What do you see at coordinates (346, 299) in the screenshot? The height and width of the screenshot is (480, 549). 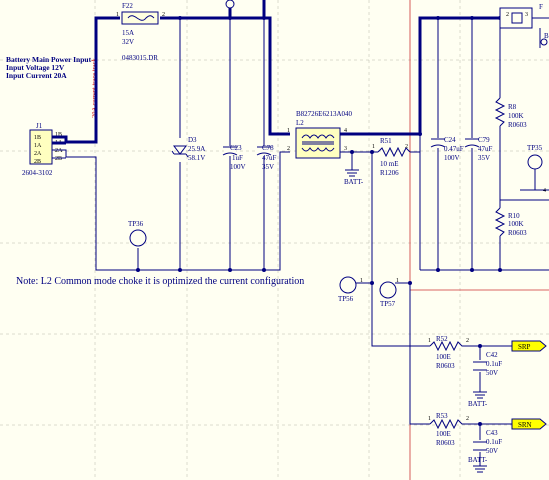 I see `svg-text: TP56` at bounding box center [346, 299].